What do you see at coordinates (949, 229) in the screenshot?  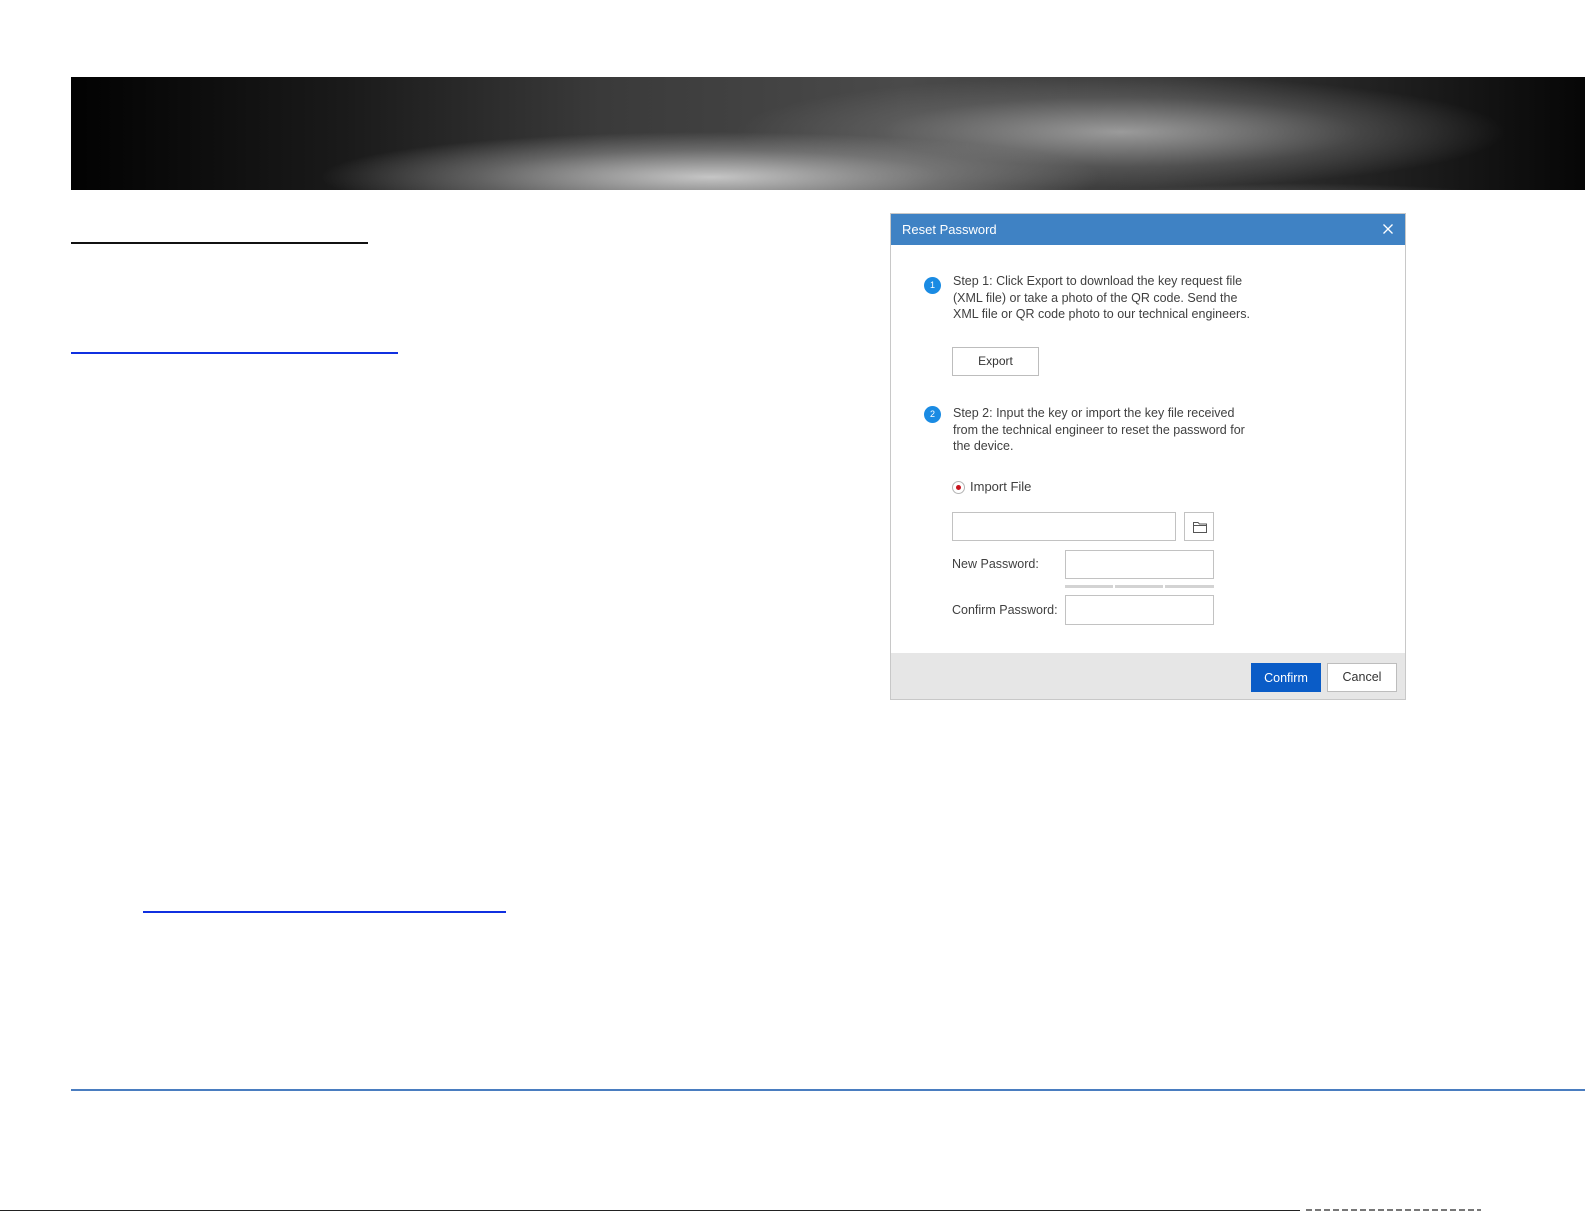 I see `dialog-title: Reset Password` at bounding box center [949, 229].